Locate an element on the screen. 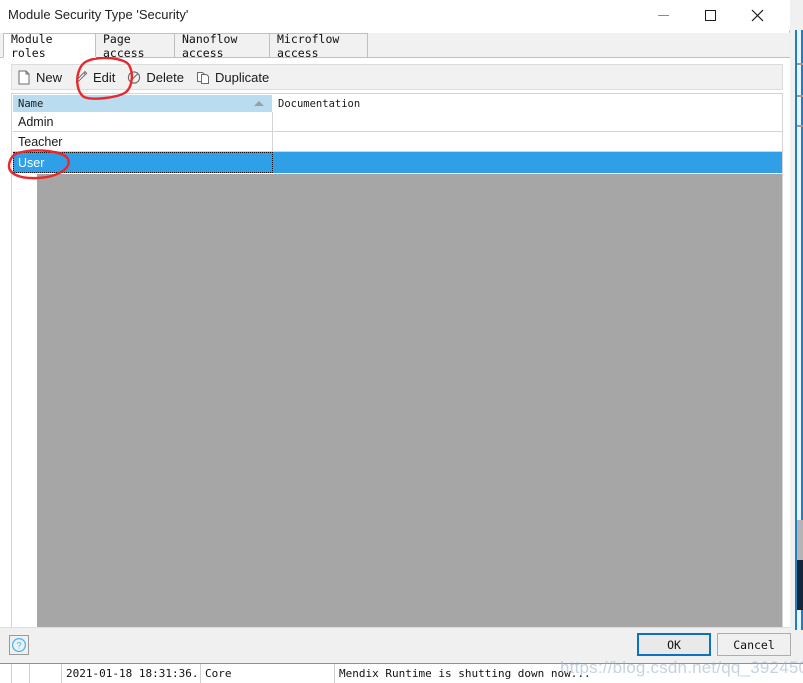 This screenshot has height=683, width=803. tab-label: Page access is located at coordinates (124, 45).